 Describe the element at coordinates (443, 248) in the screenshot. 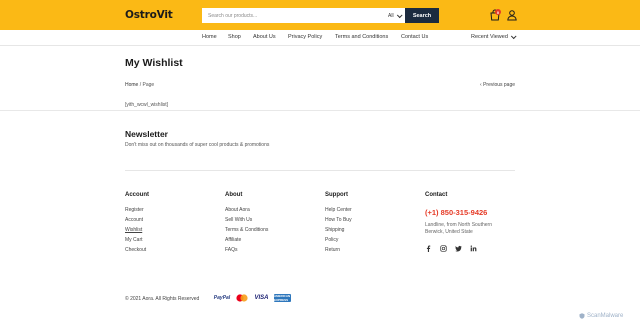

I see `instagram-icon` at that location.